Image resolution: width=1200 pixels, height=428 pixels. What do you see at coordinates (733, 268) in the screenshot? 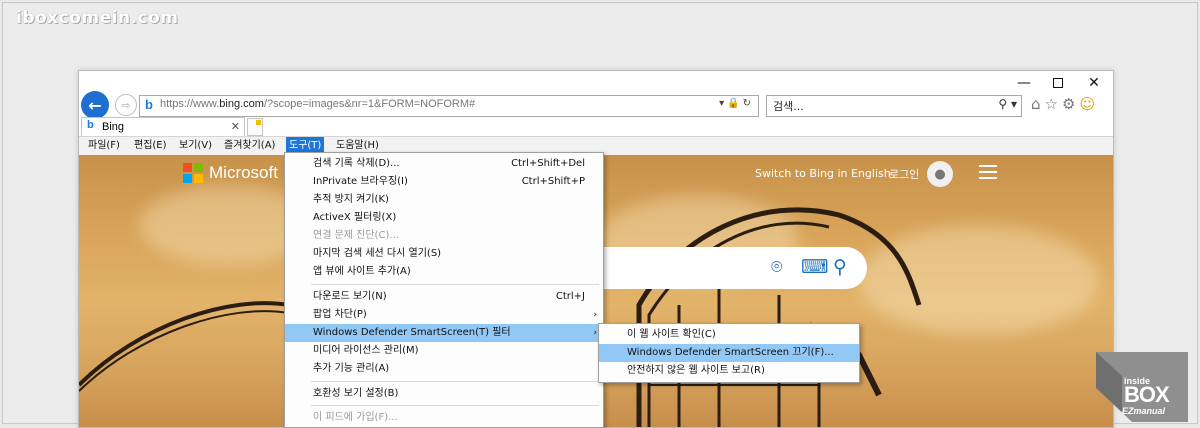
I see `bing-search-box: ⌾ ⌨ ⚲` at bounding box center [733, 268].